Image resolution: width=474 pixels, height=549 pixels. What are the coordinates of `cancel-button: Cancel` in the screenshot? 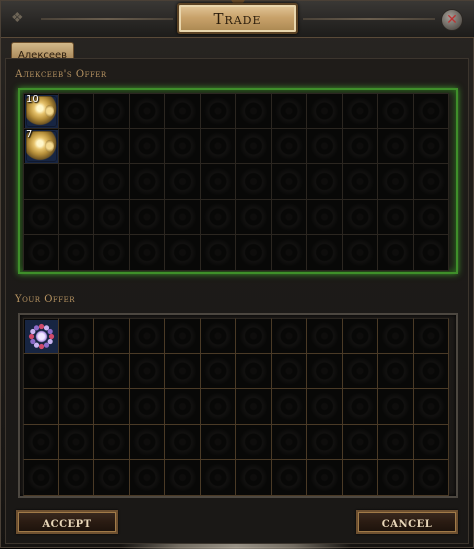 It's located at (407, 522).